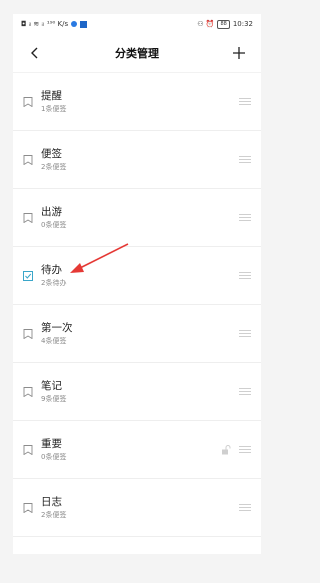  I want to click on battery-icon: 88, so click(223, 24).